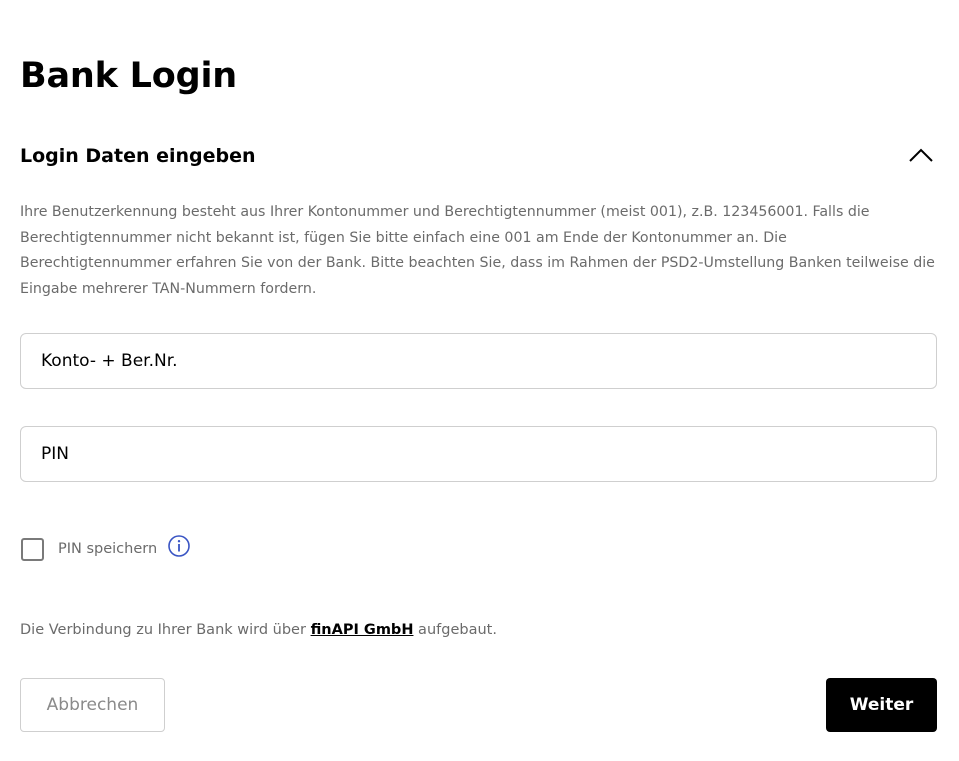  What do you see at coordinates (362, 630) in the screenshot?
I see `provider-link: finAPI GmbH` at bounding box center [362, 630].